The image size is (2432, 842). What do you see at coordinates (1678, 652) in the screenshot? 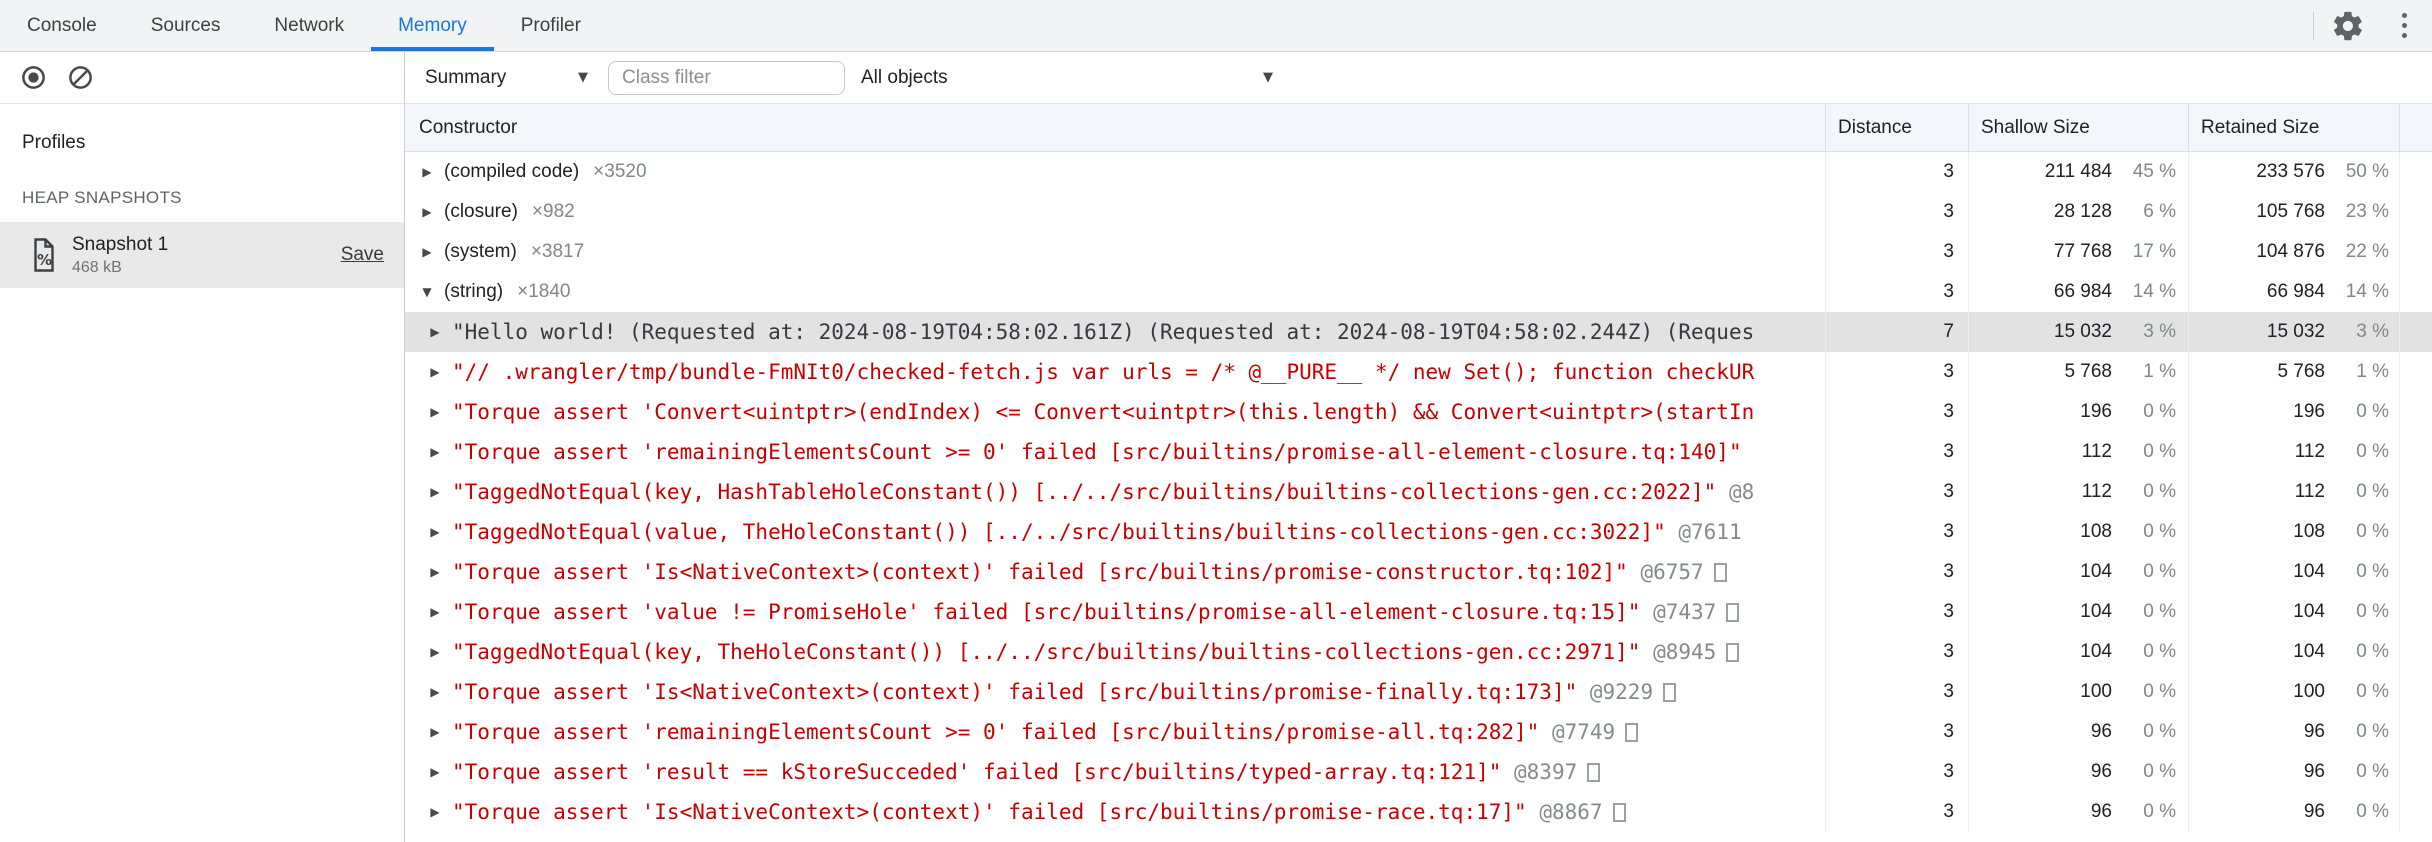
I see `object-id: @8945` at bounding box center [1678, 652].